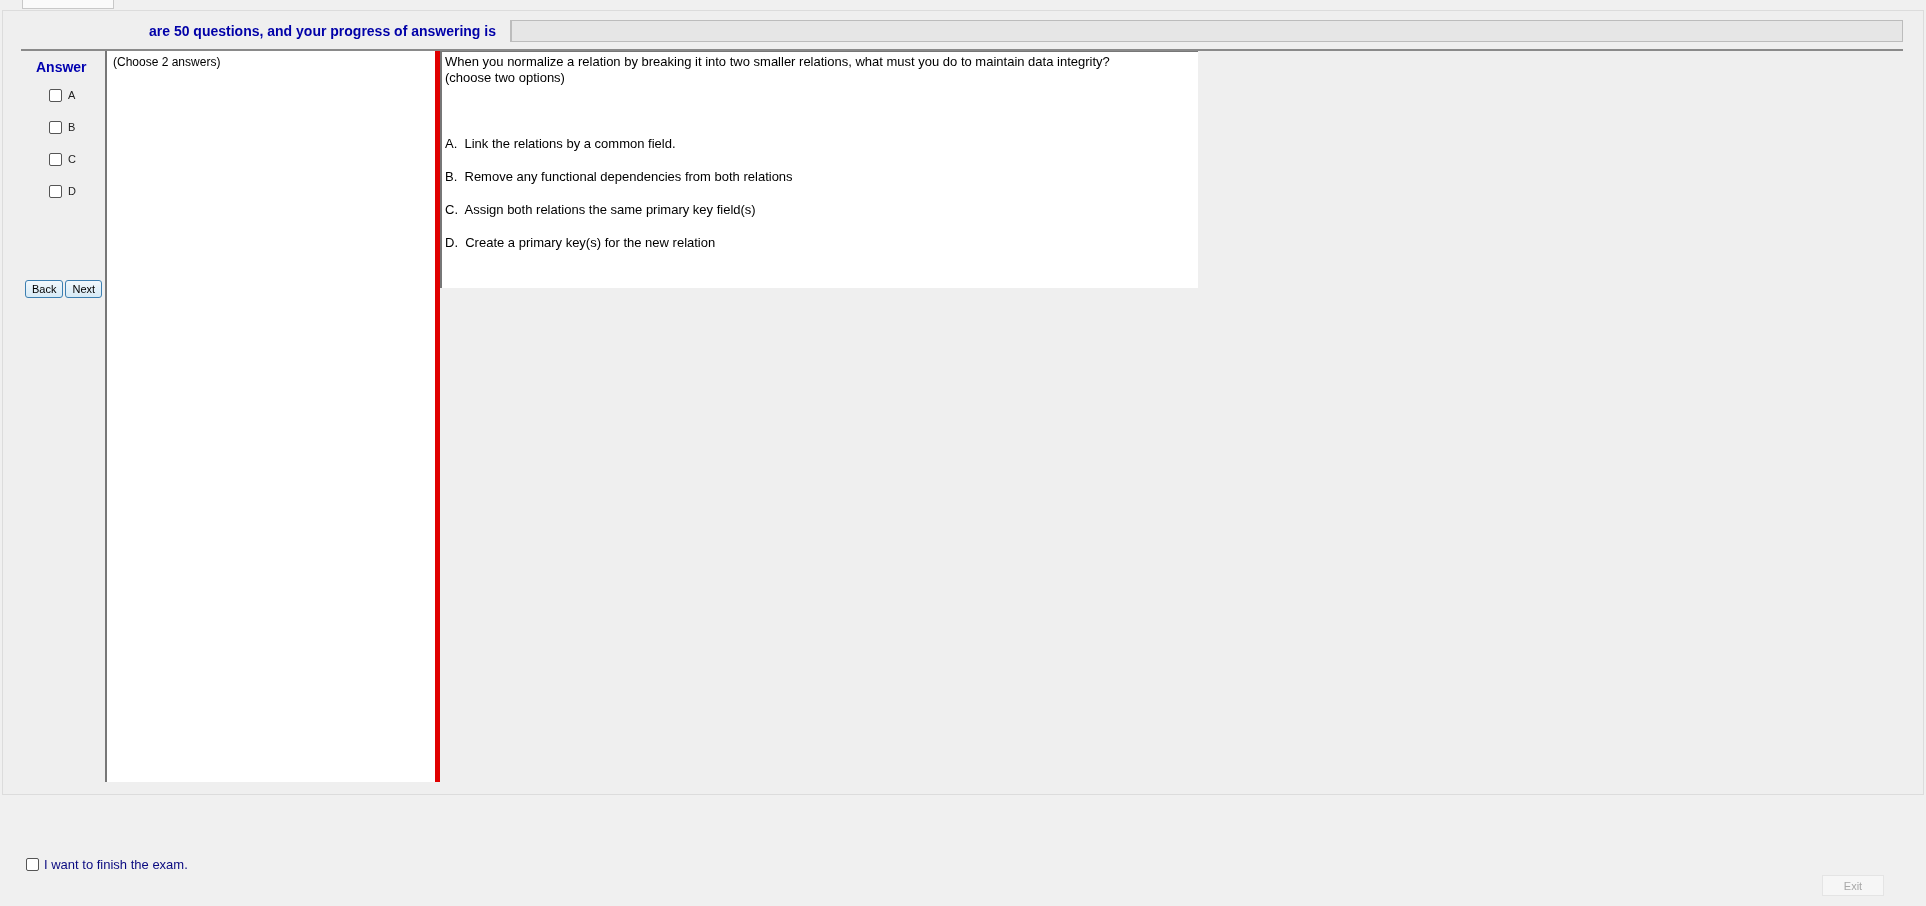 Image resolution: width=1926 pixels, height=906 pixels. I want to click on question-text: When you normalize a relation by breaking it into two smaller relations, what must you do to maintain data integrity? (choose two options), so click(778, 70).